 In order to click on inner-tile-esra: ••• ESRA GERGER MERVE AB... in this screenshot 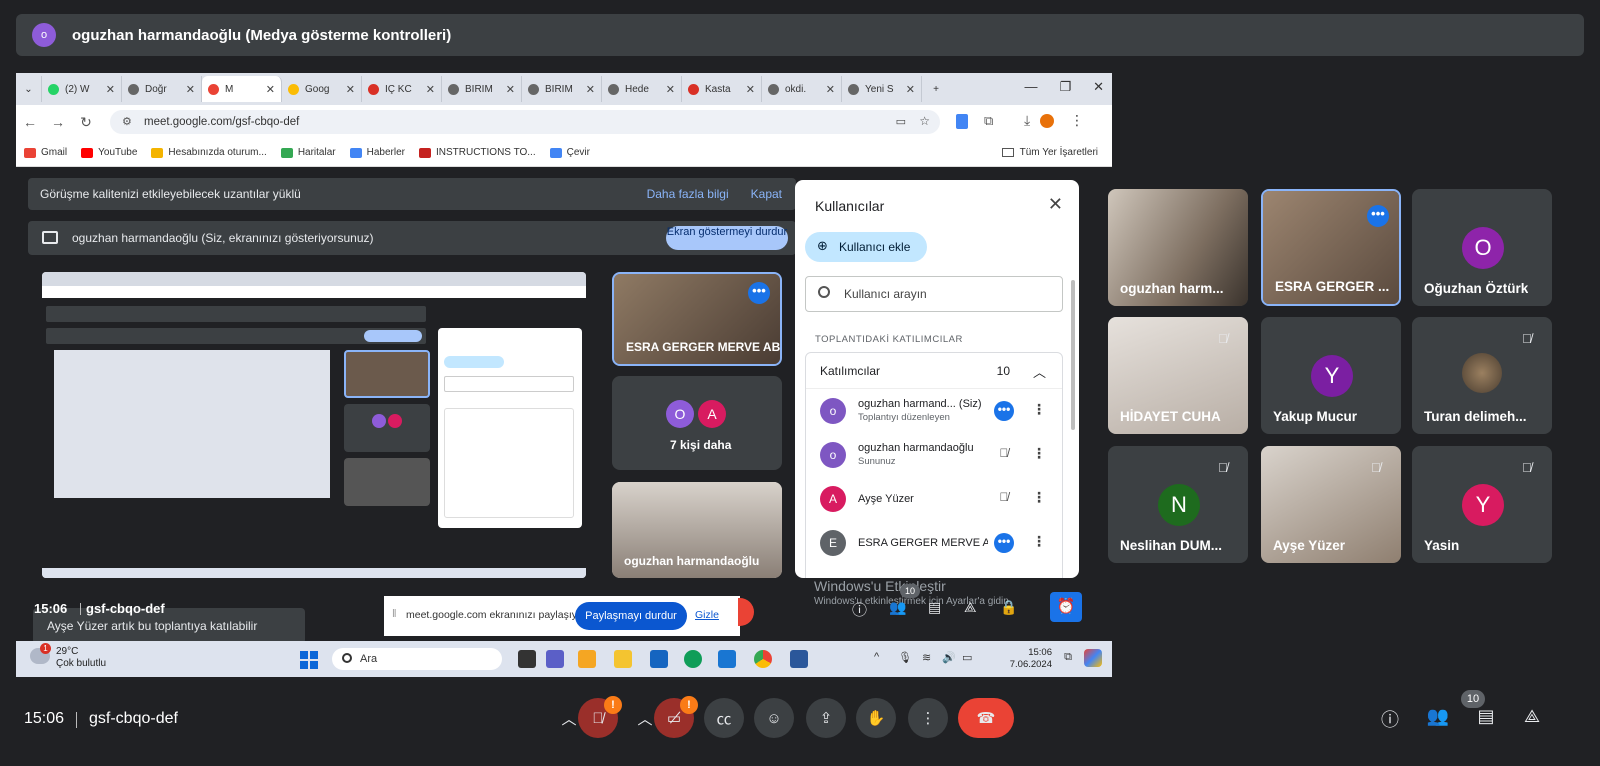, I will do `click(697, 319)`.